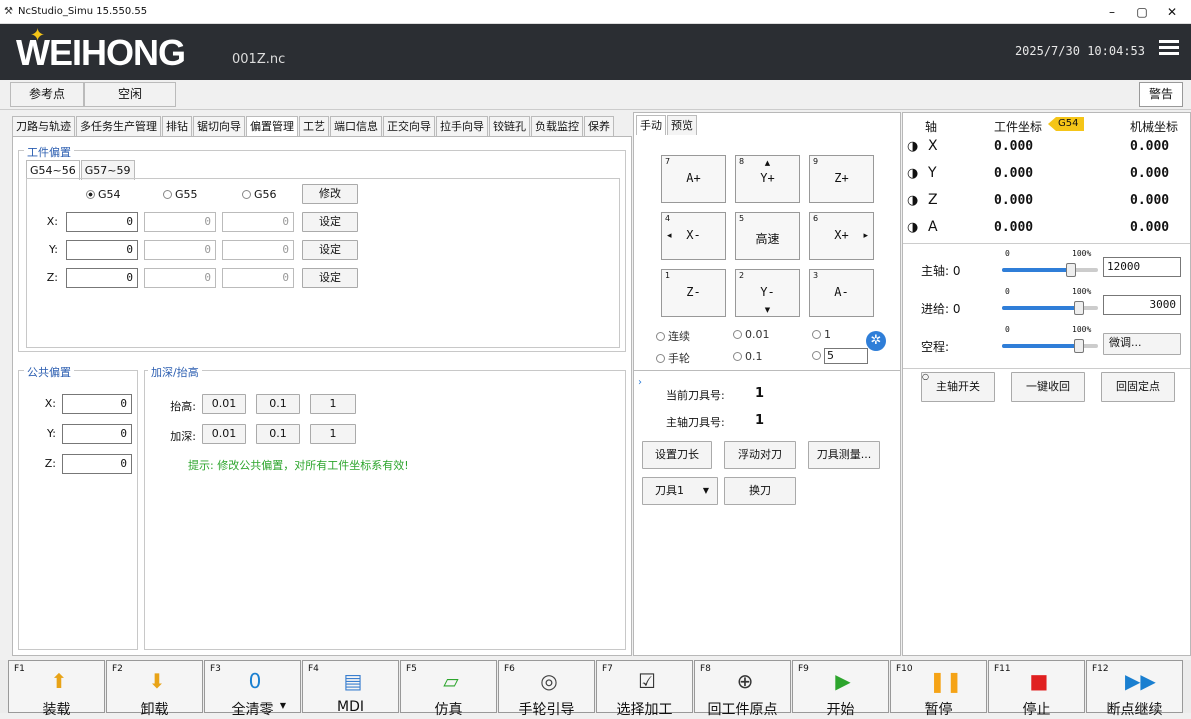  What do you see at coordinates (350, 687) in the screenshot?
I see `function-key-f4: F4 ▤ MDI` at bounding box center [350, 687].